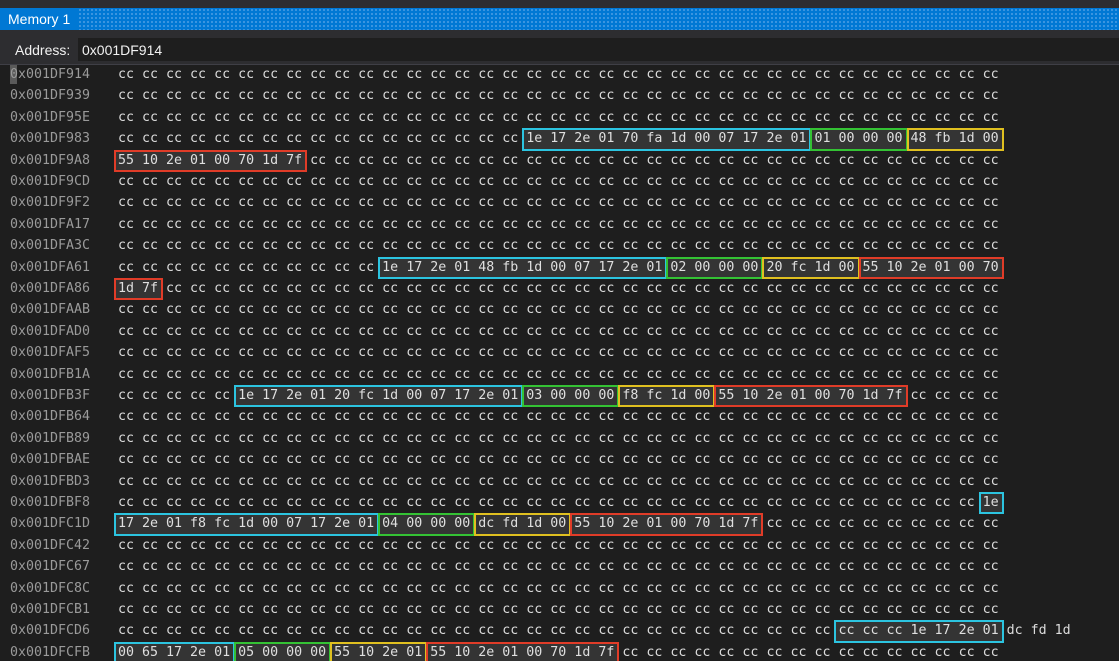 The height and width of the screenshot is (661, 1119). I want to click on row-address: 0x001DFA17, so click(50, 224).